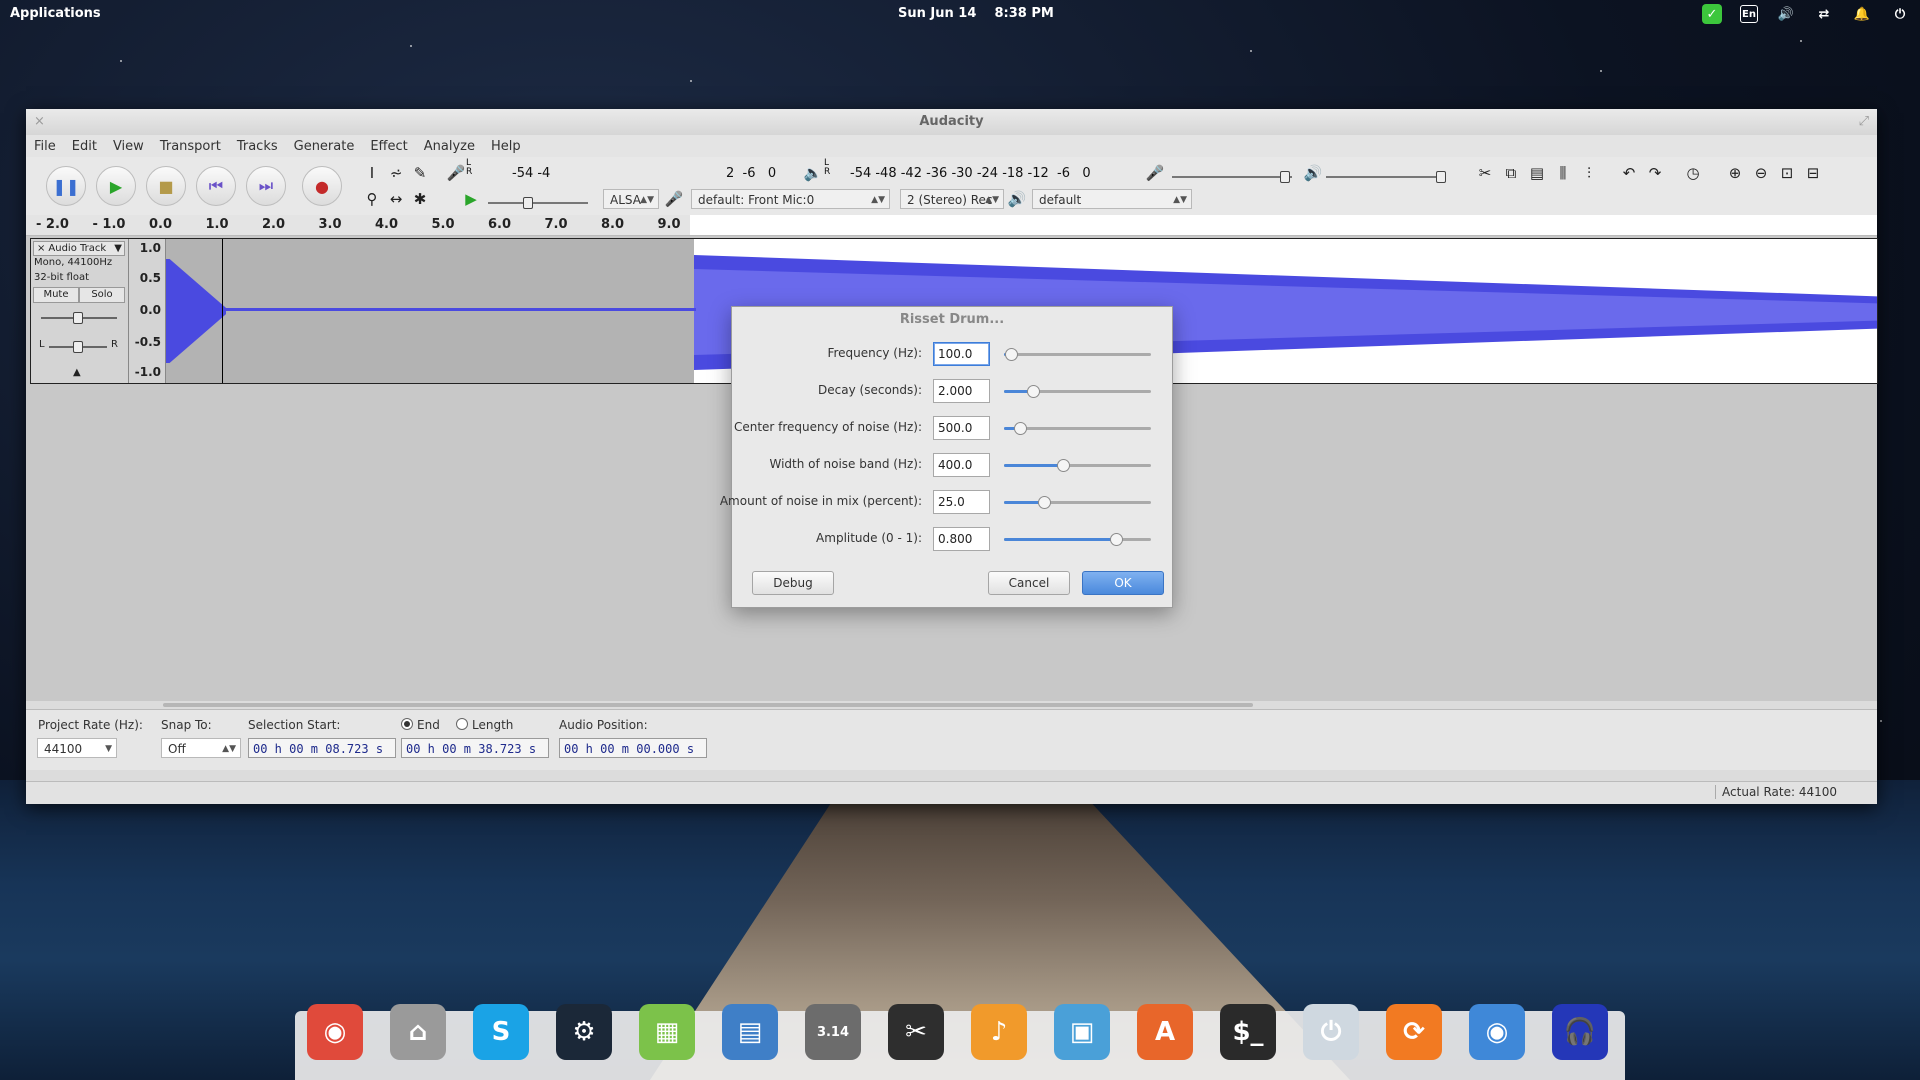 This screenshot has height=1080, width=1920. What do you see at coordinates (216, 186) in the screenshot?
I see `skip-start-button: ⏮` at bounding box center [216, 186].